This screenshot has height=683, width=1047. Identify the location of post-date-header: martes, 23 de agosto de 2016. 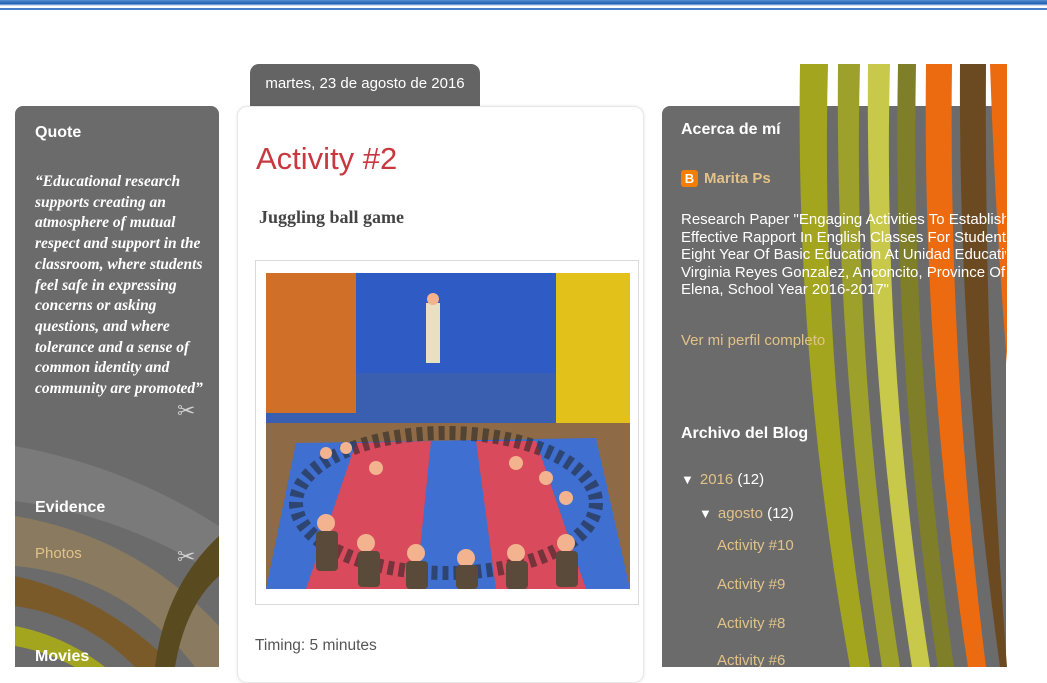
(365, 85).